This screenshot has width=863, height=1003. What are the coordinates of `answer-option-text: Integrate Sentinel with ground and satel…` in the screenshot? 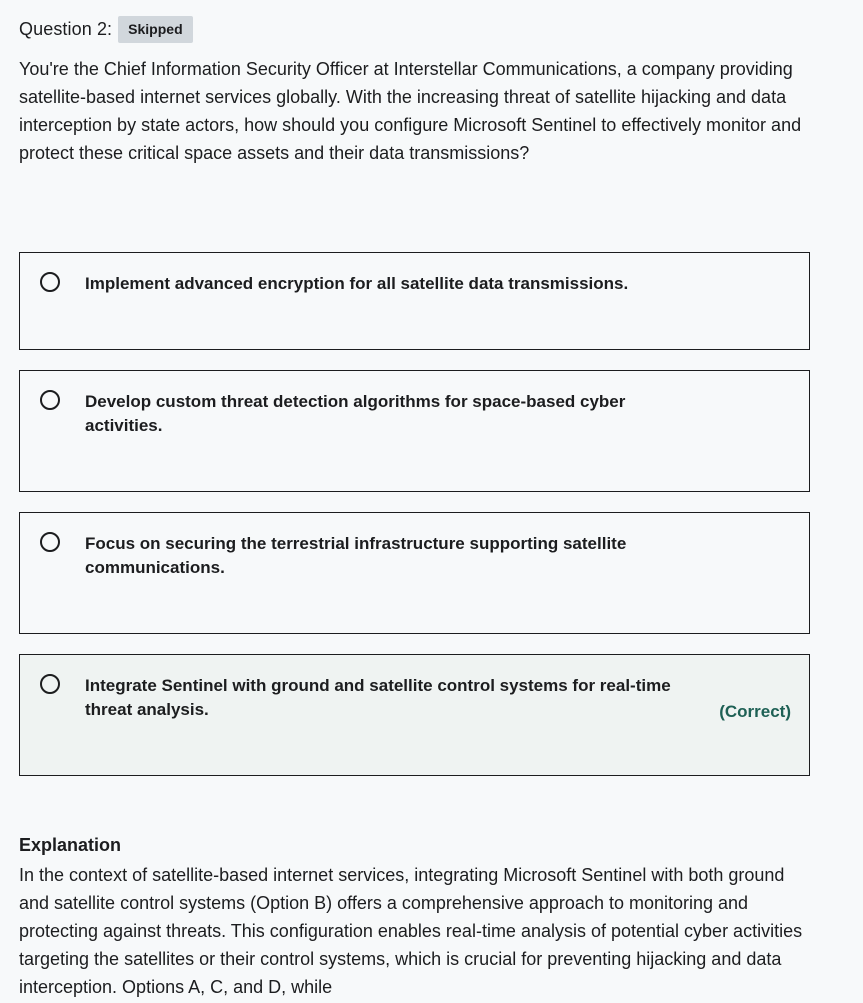 It's located at (378, 697).